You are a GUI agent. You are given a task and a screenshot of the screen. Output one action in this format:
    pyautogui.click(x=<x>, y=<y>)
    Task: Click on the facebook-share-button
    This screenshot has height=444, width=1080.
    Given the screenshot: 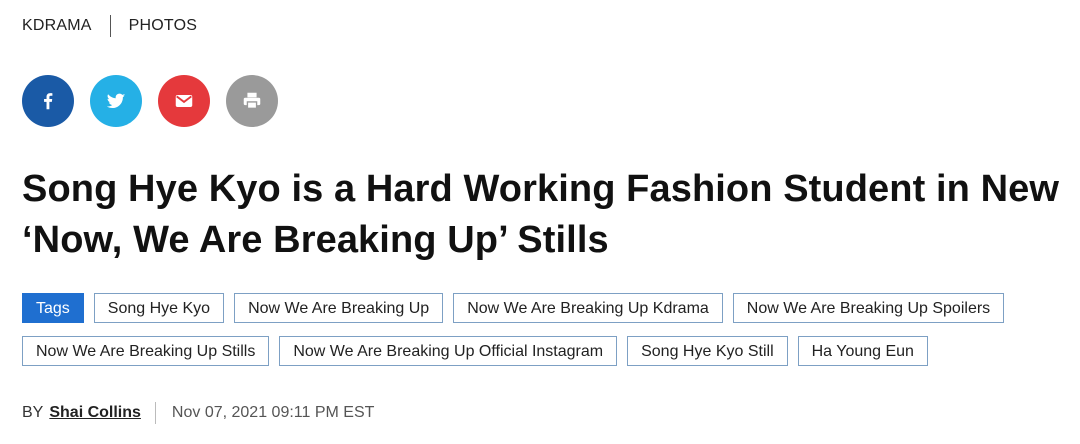 What is the action you would take?
    pyautogui.click(x=48, y=101)
    